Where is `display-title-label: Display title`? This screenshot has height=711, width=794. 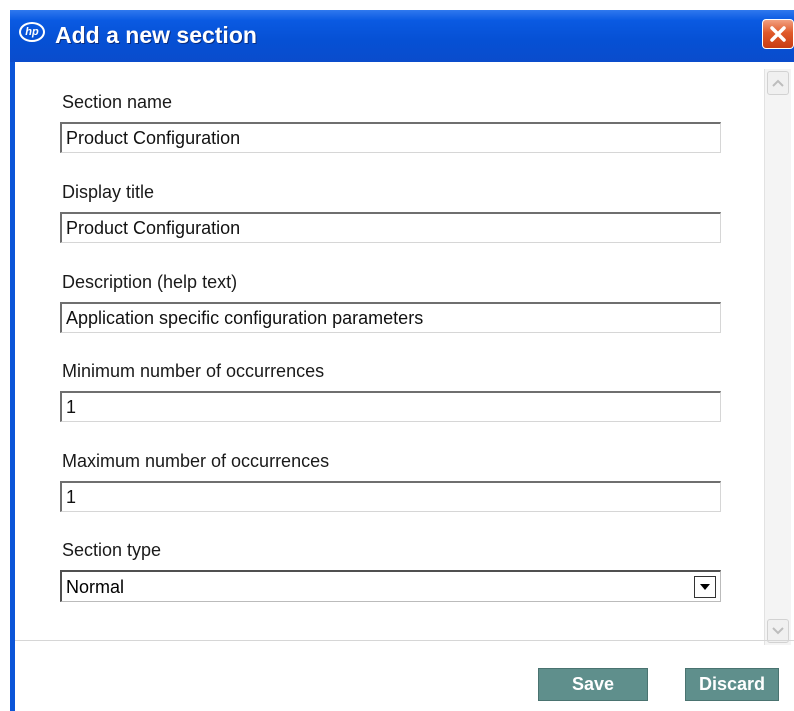
display-title-label: Display title is located at coordinates (108, 192).